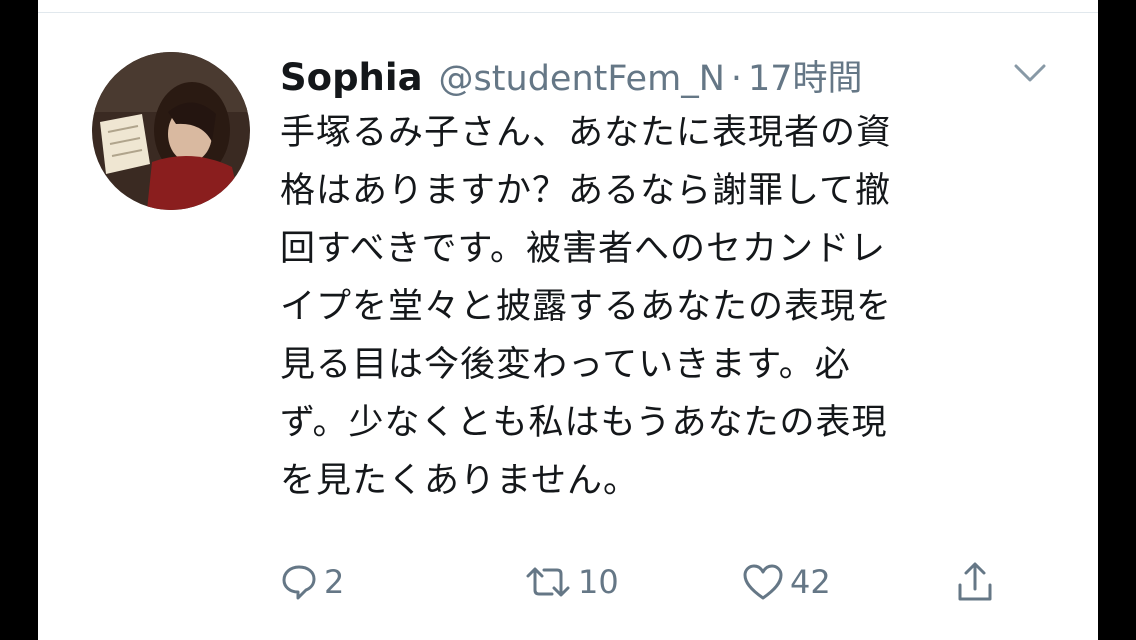 The width and height of the screenshot is (1136, 640). I want to click on like-count: 42, so click(810, 582).